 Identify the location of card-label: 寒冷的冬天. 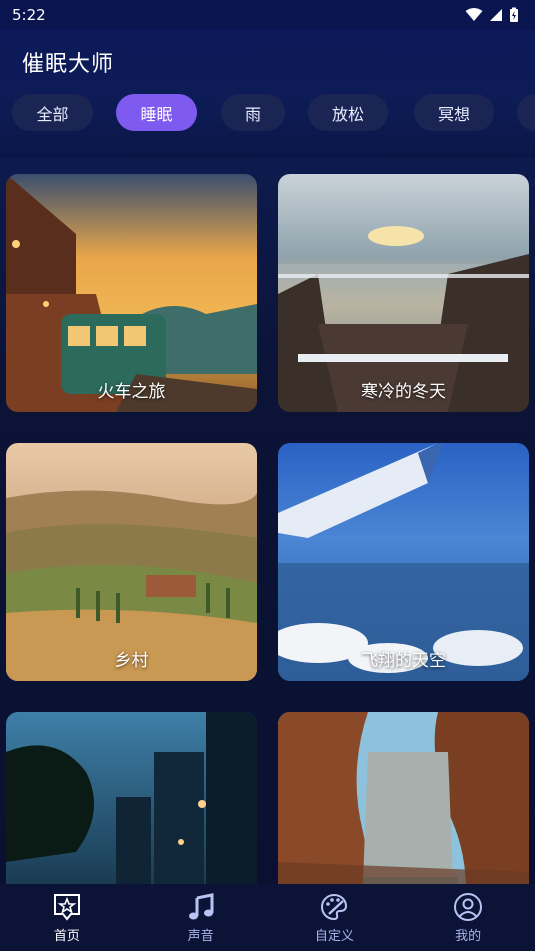
(403, 392).